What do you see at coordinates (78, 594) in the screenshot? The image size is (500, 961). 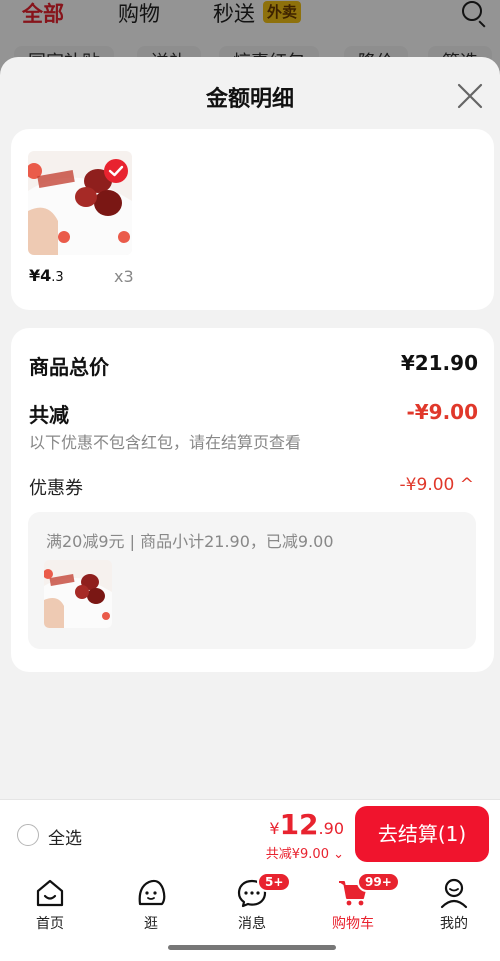 I see `coupon-product-thumbnail` at bounding box center [78, 594].